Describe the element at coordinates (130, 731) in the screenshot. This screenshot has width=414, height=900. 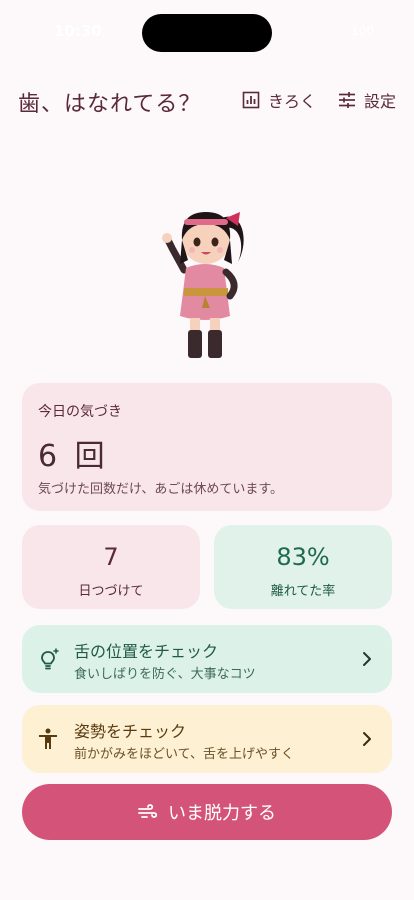
I see `posture-check-title: 姿勢をチェック` at that location.